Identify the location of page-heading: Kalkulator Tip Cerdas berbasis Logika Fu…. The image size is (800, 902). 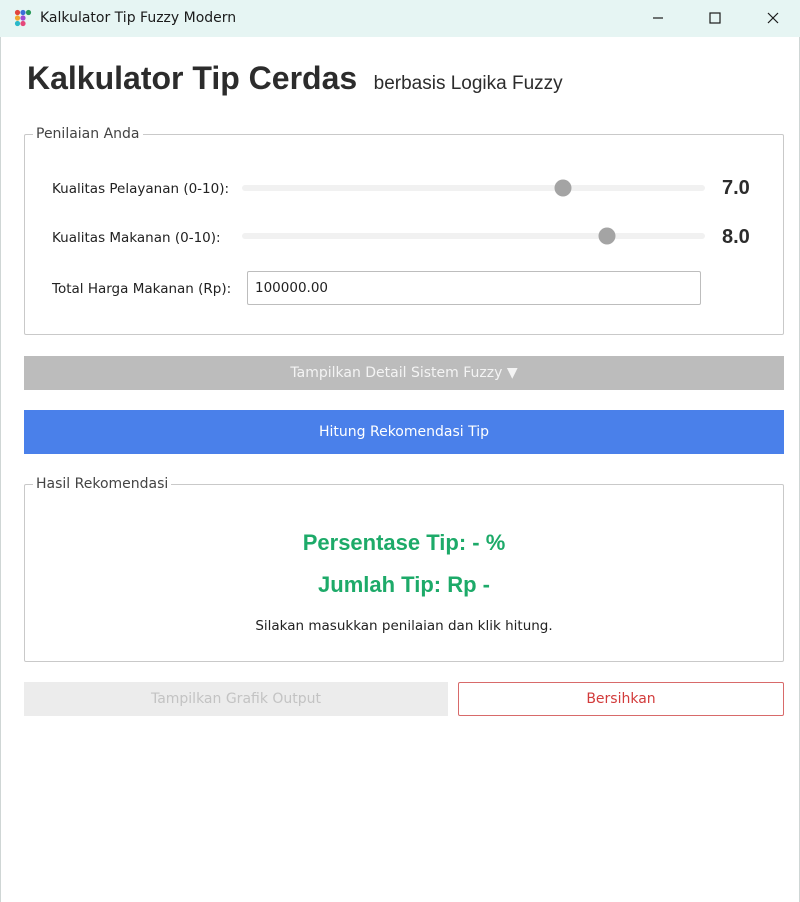
(295, 78).